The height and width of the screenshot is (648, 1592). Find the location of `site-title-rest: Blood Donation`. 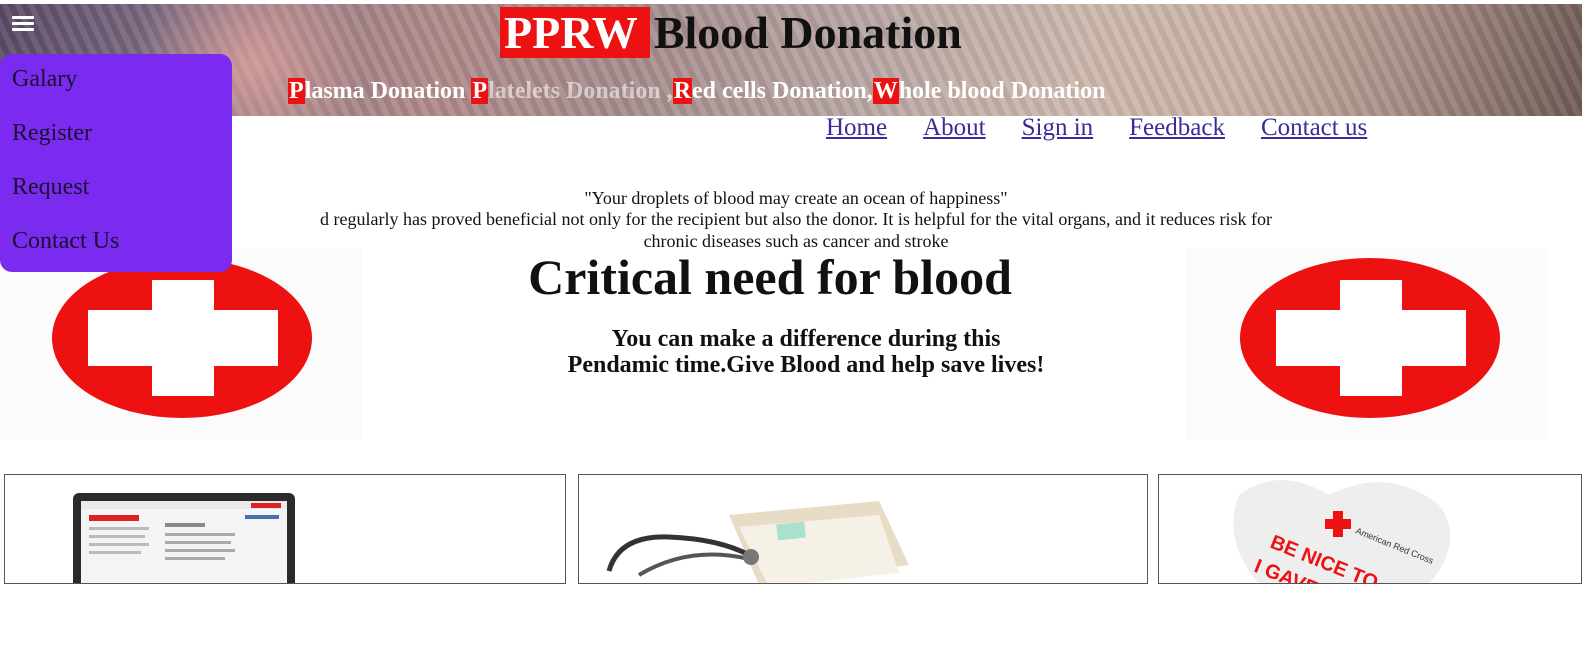

site-title-rest: Blood Donation is located at coordinates (807, 32).